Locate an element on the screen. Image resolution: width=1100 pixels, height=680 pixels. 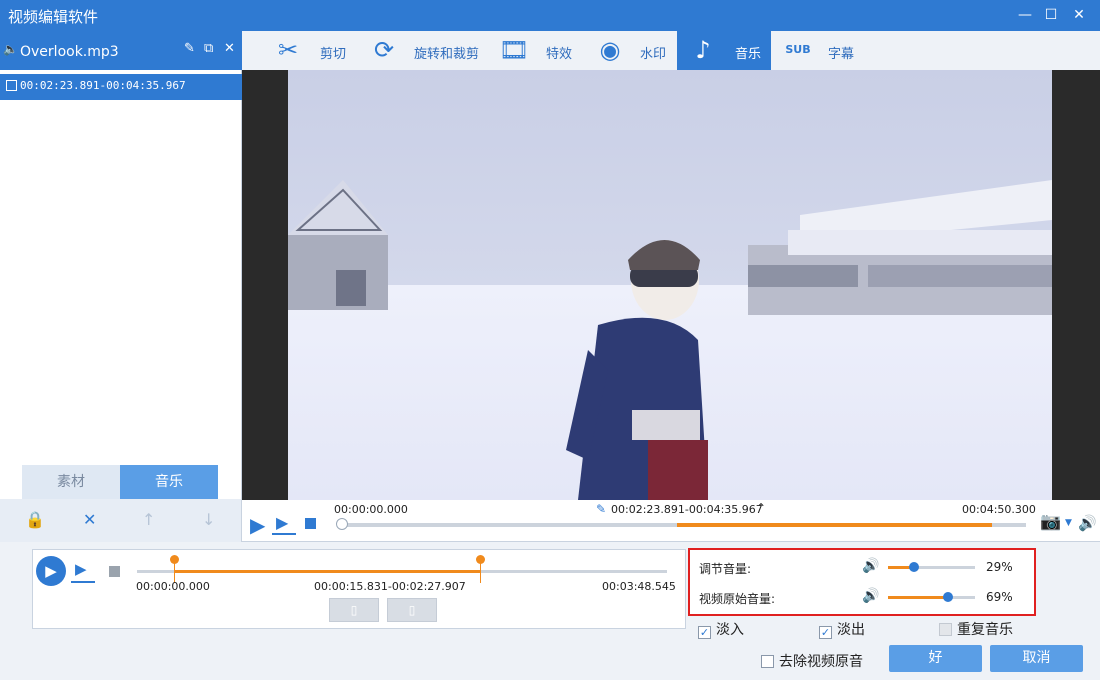
tab-music: 音乐 is located at coordinates (169, 482).